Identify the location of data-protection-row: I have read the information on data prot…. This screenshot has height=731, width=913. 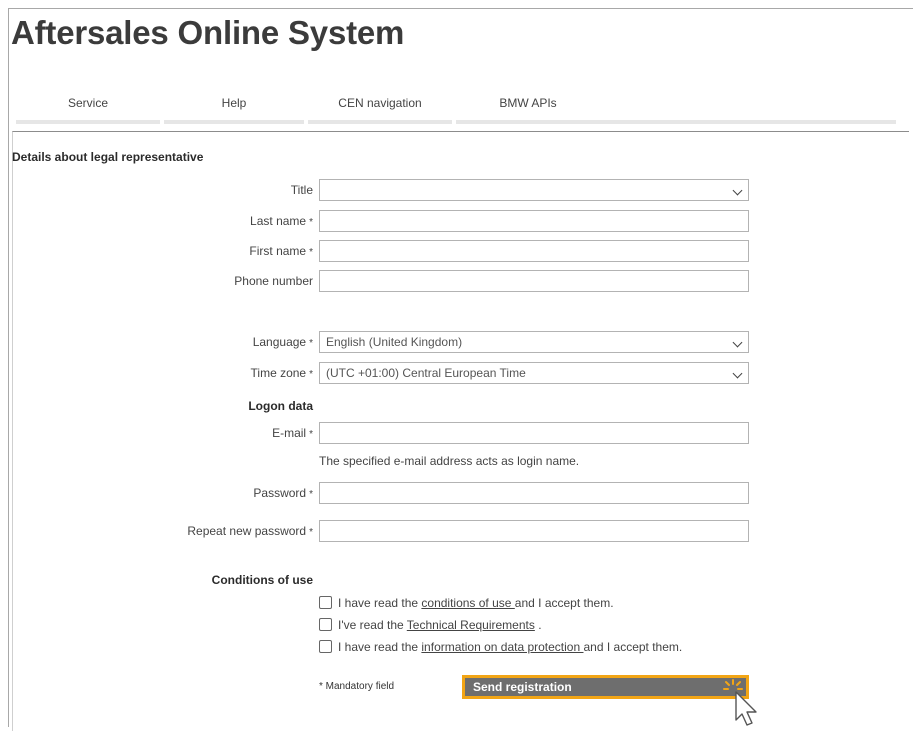
(500, 648).